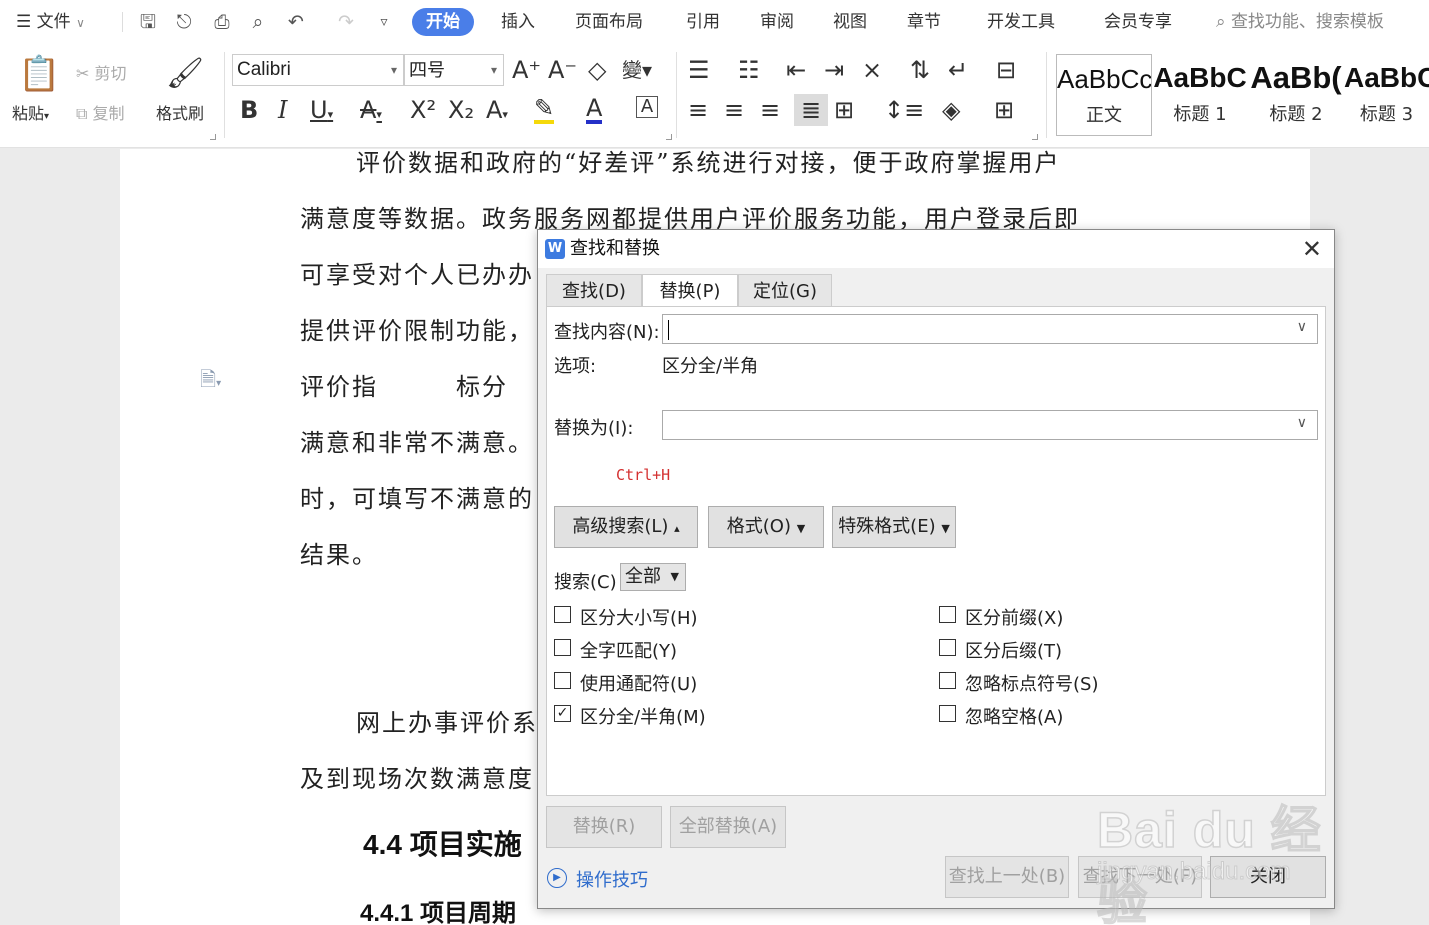 This screenshot has width=1429, height=925. I want to click on align-right-icon: ≡, so click(770, 110).